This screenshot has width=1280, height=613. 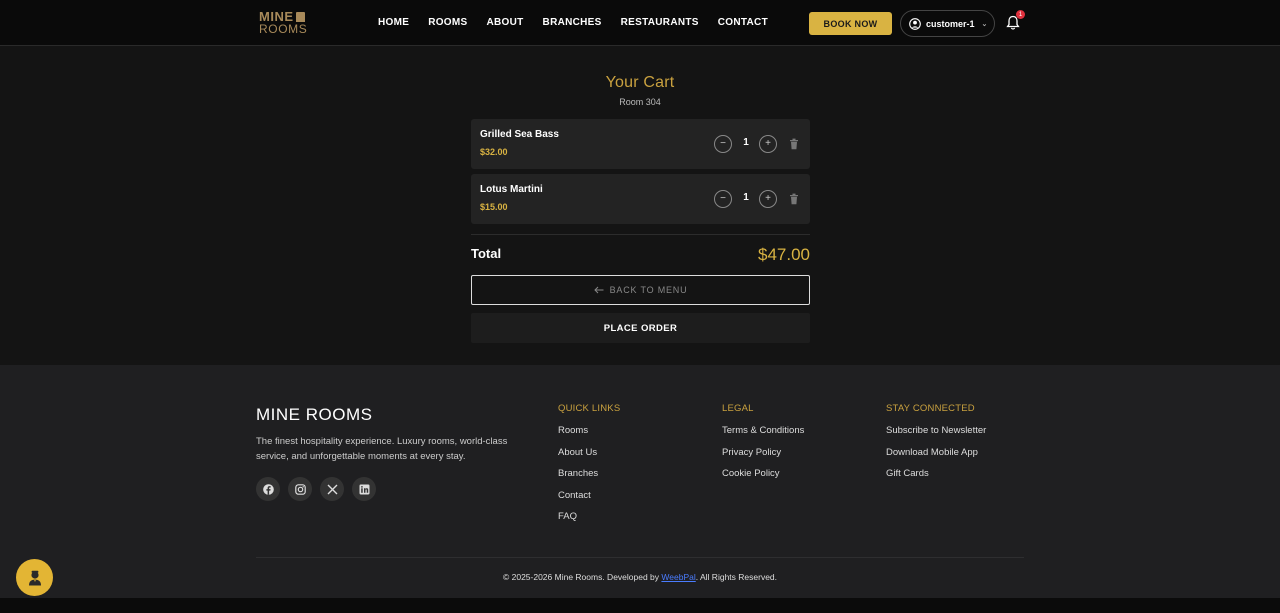 What do you see at coordinates (930, 408) in the screenshot?
I see `column-title: STAY CONNECTED` at bounding box center [930, 408].